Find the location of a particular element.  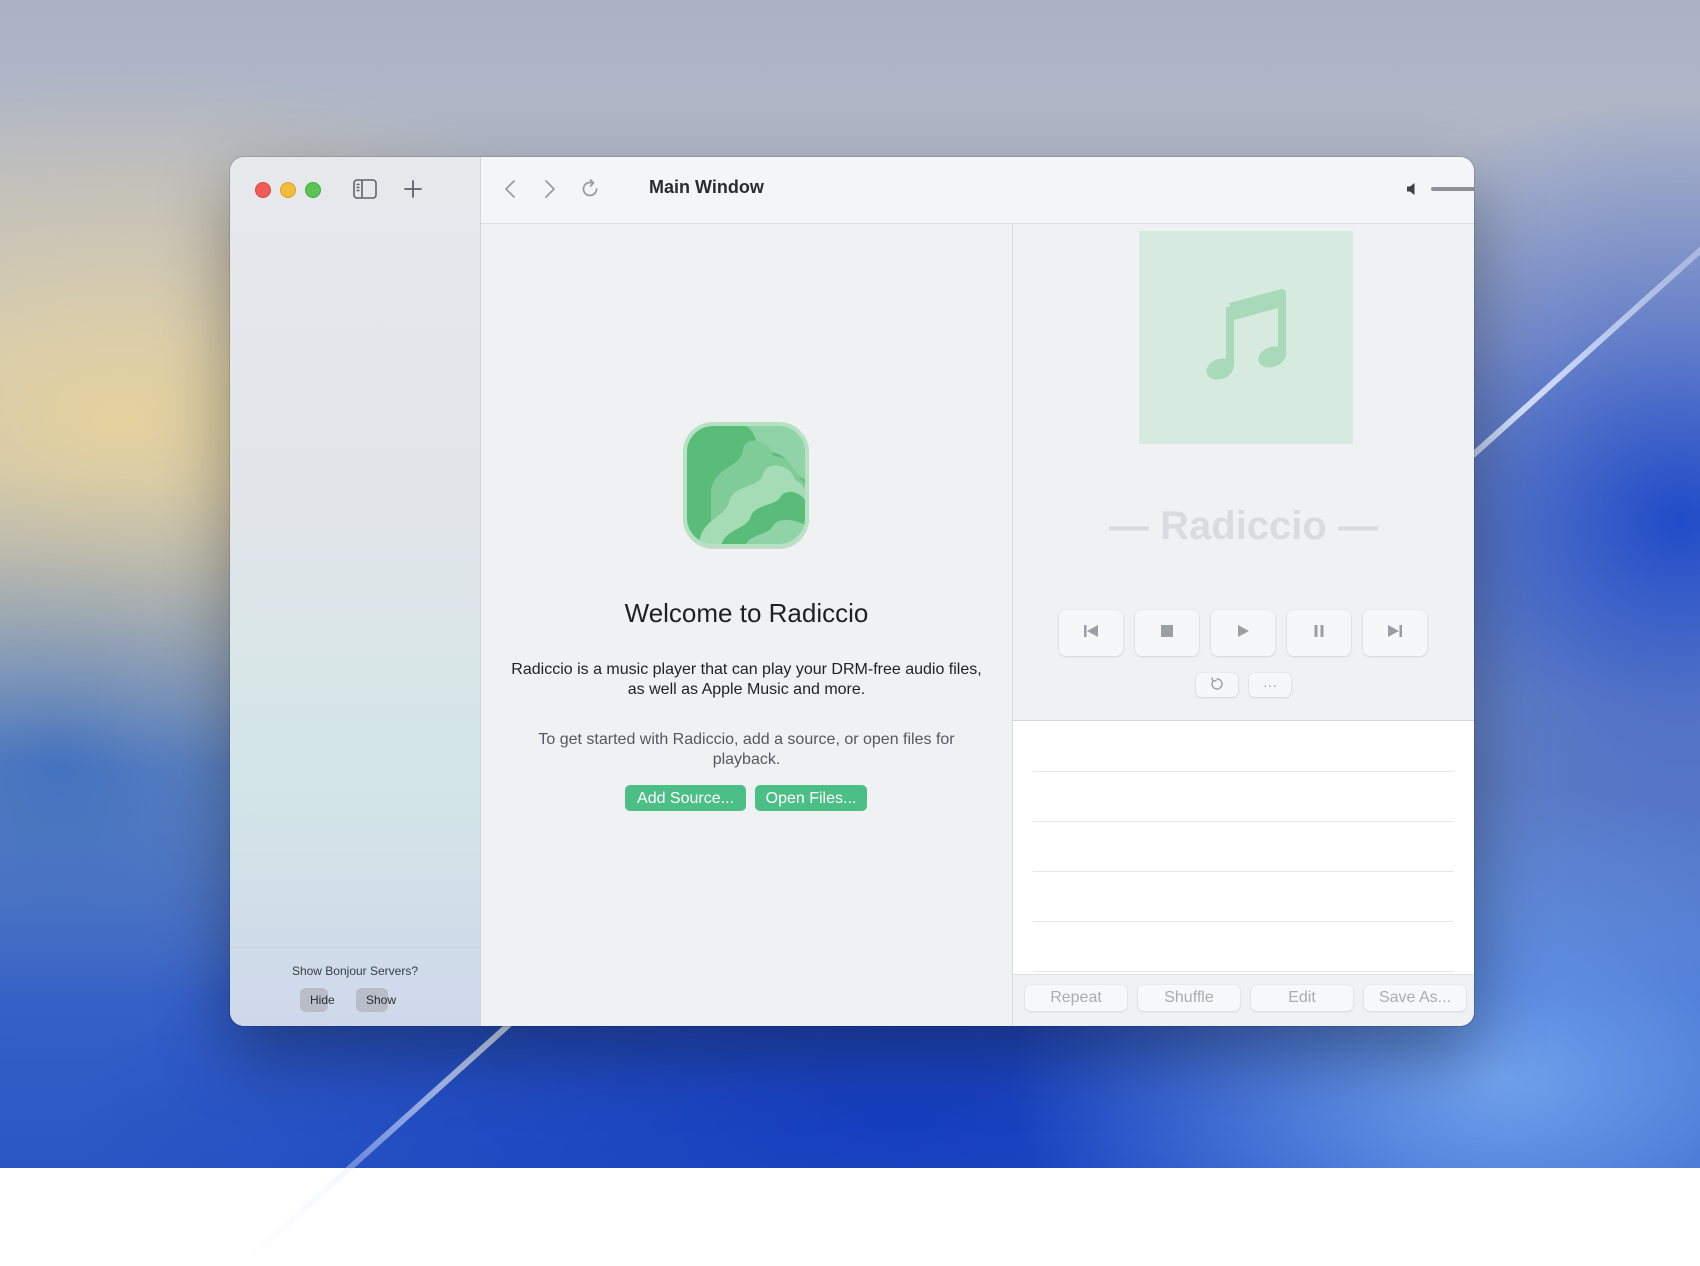

sidebar: Show Bonjour Servers? Hide Show is located at coordinates (355, 591).